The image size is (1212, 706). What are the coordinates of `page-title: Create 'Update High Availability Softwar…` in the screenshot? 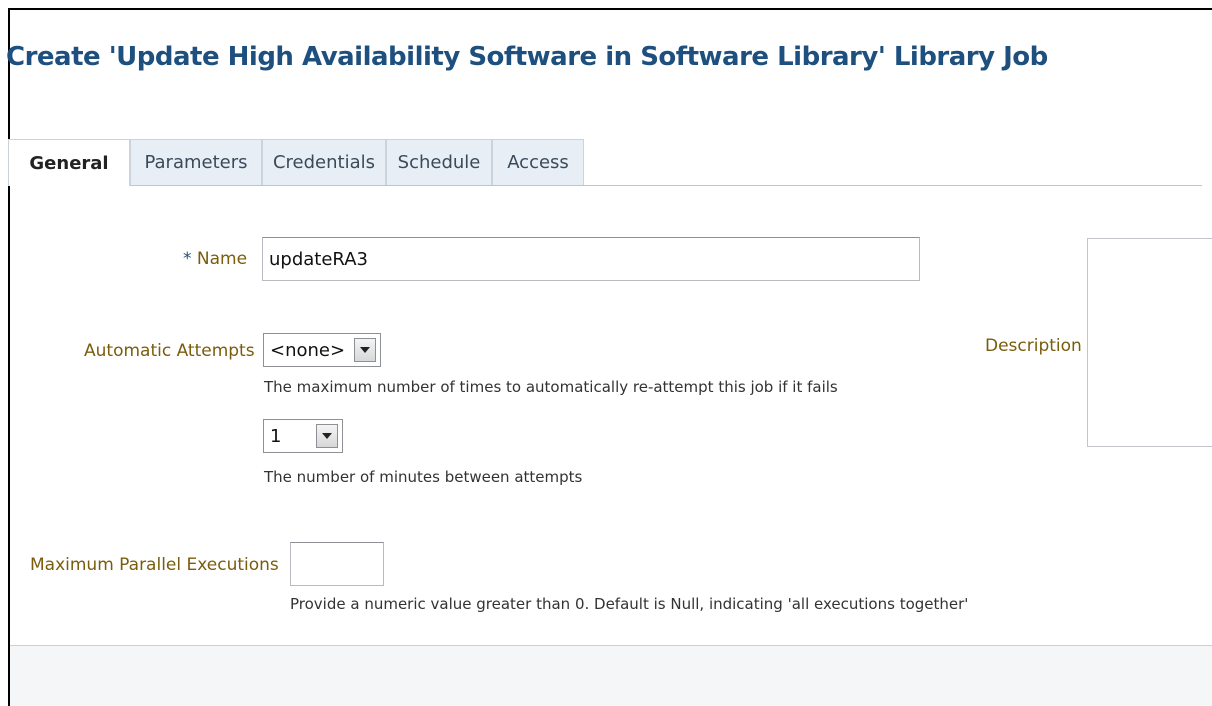 It's located at (527, 57).